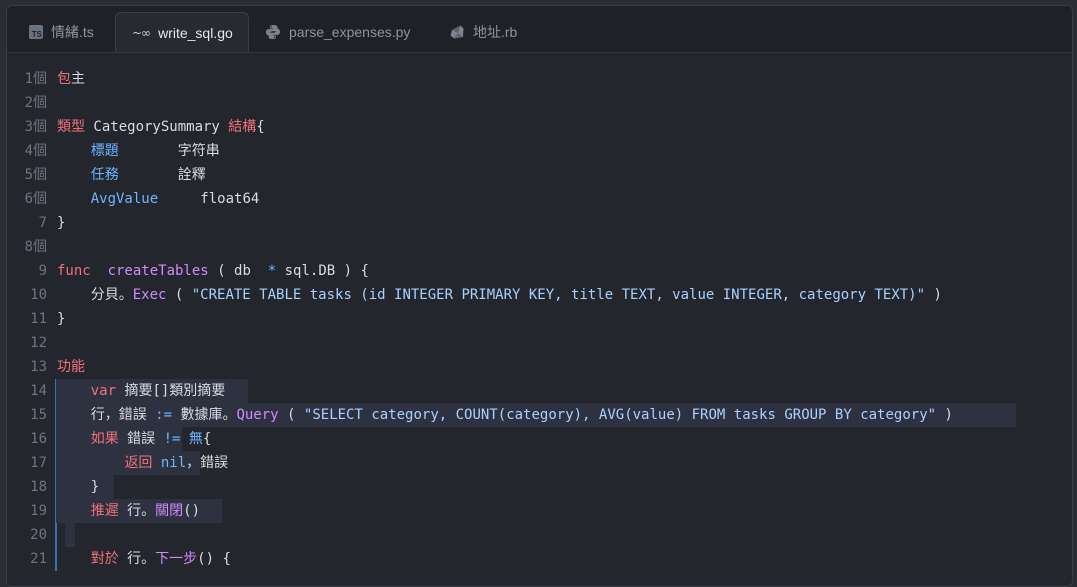 The width and height of the screenshot is (1077, 587). I want to click on code-token: 類型, so click(71, 127).